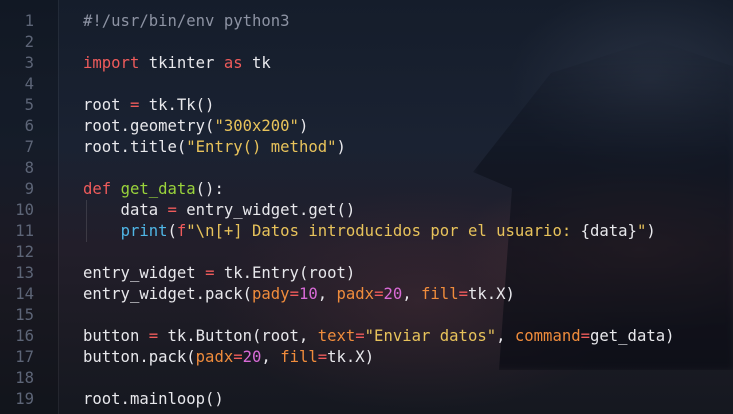 The height and width of the screenshot is (414, 733). I want to click on code-token: data, so click(125, 210).